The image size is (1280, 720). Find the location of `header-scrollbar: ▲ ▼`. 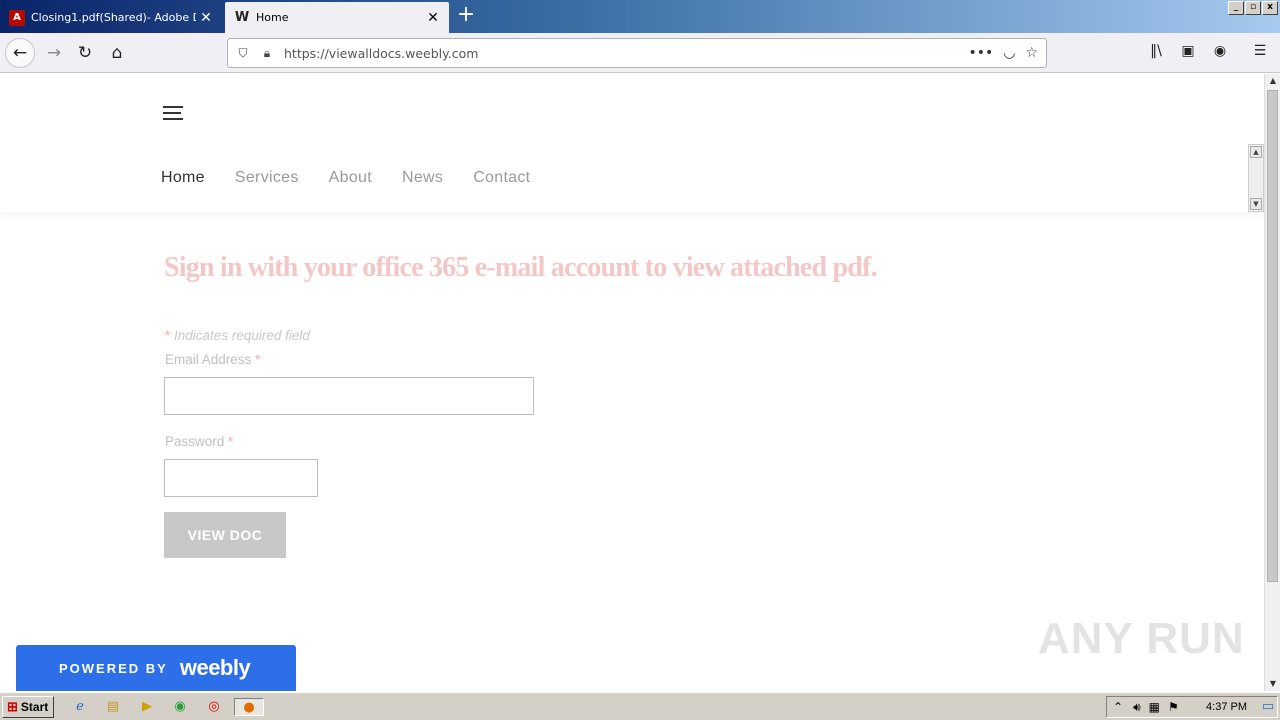

header-scrollbar: ▲ ▼ is located at coordinates (1256, 178).